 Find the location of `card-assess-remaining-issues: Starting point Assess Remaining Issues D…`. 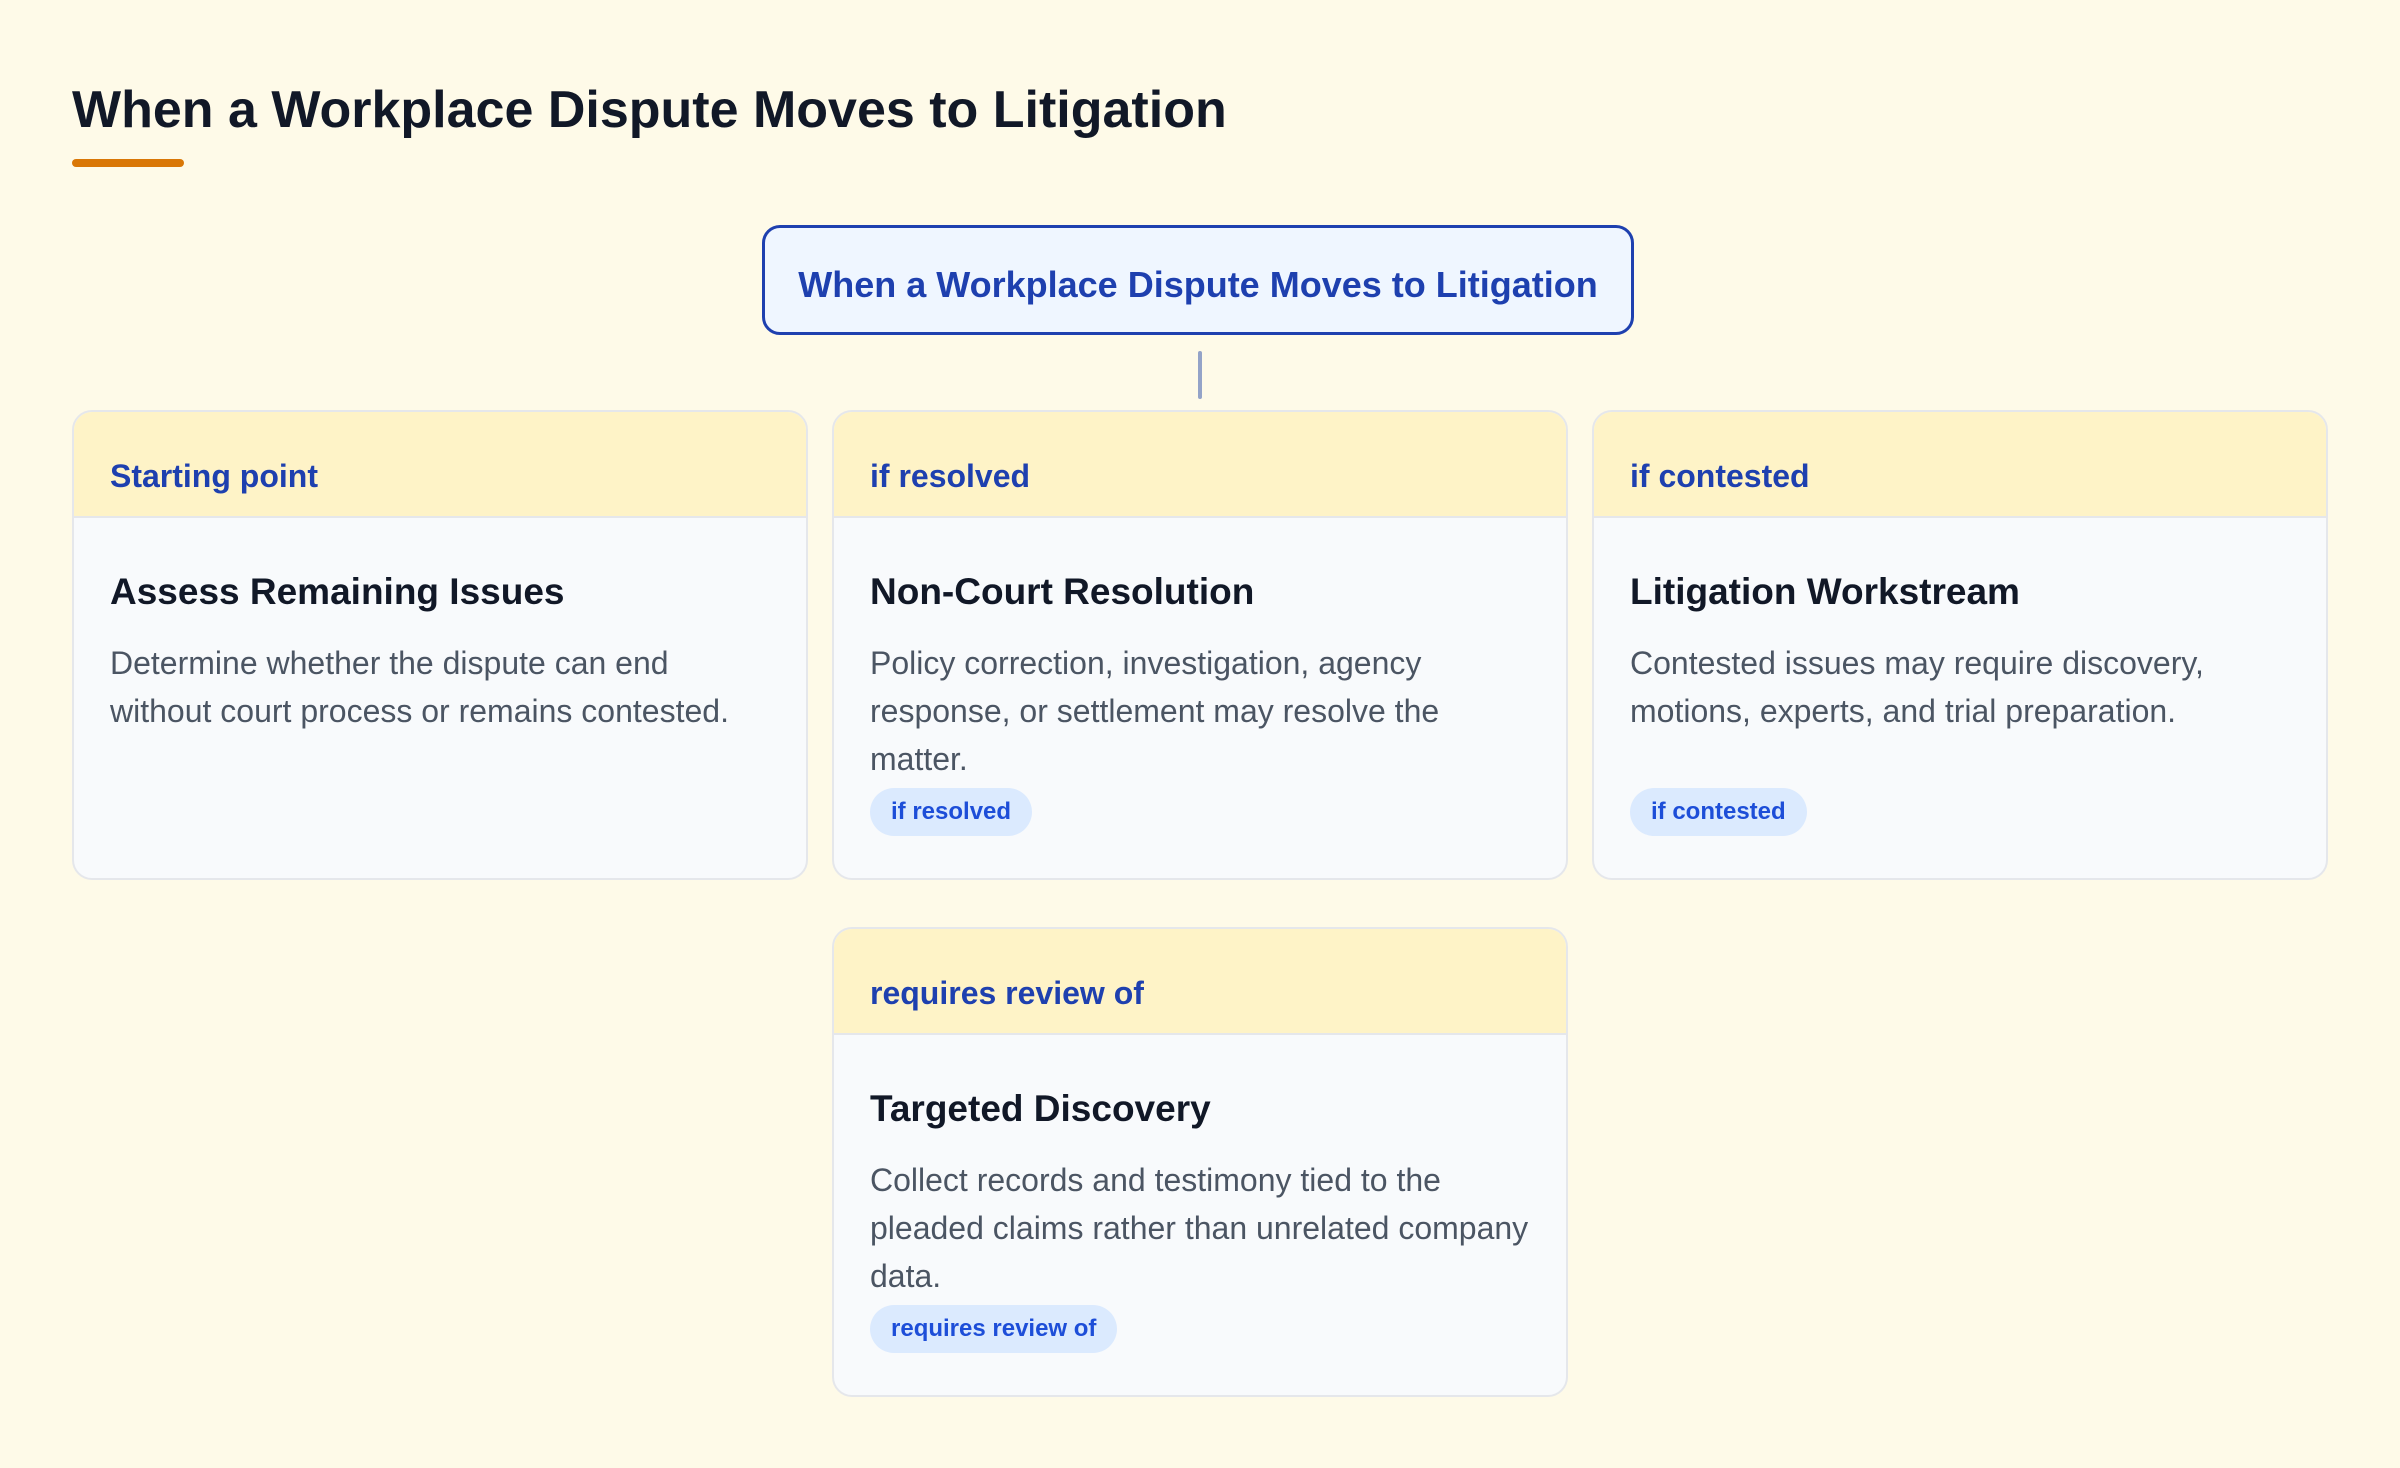

card-assess-remaining-issues: Starting point Assess Remaining Issues D… is located at coordinates (440, 645).